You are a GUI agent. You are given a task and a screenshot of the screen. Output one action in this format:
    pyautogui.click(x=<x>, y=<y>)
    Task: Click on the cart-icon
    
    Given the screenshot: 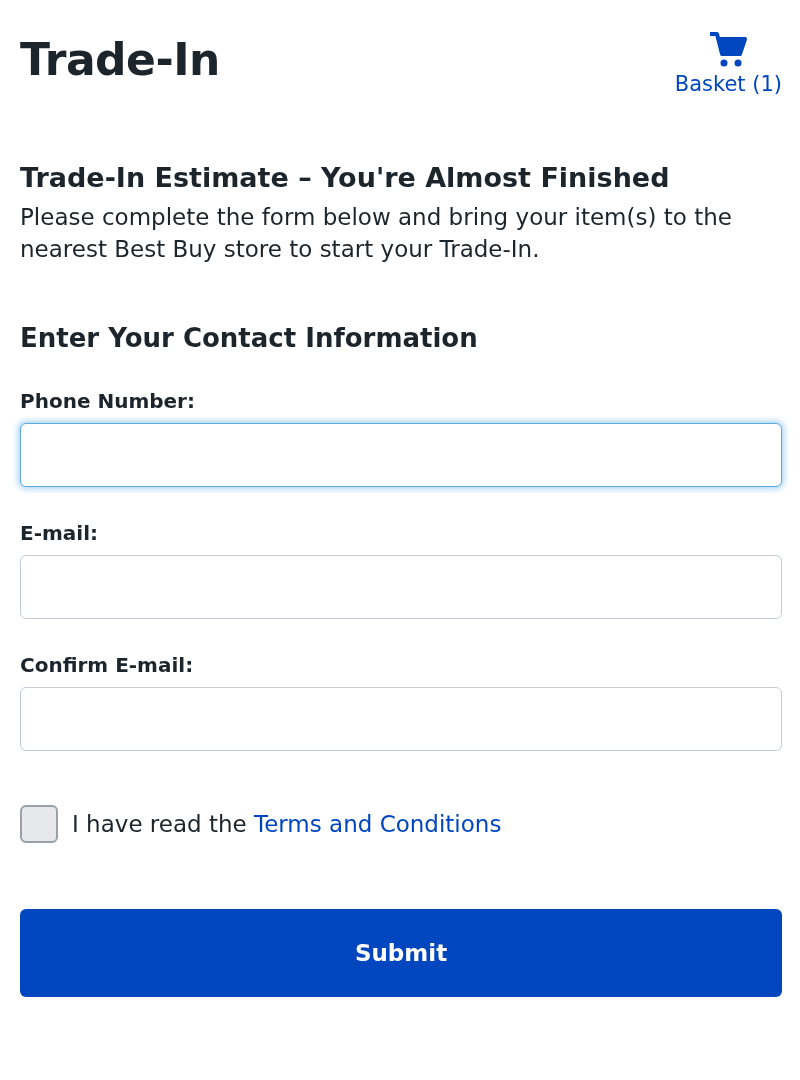 What is the action you would take?
    pyautogui.click(x=728, y=49)
    